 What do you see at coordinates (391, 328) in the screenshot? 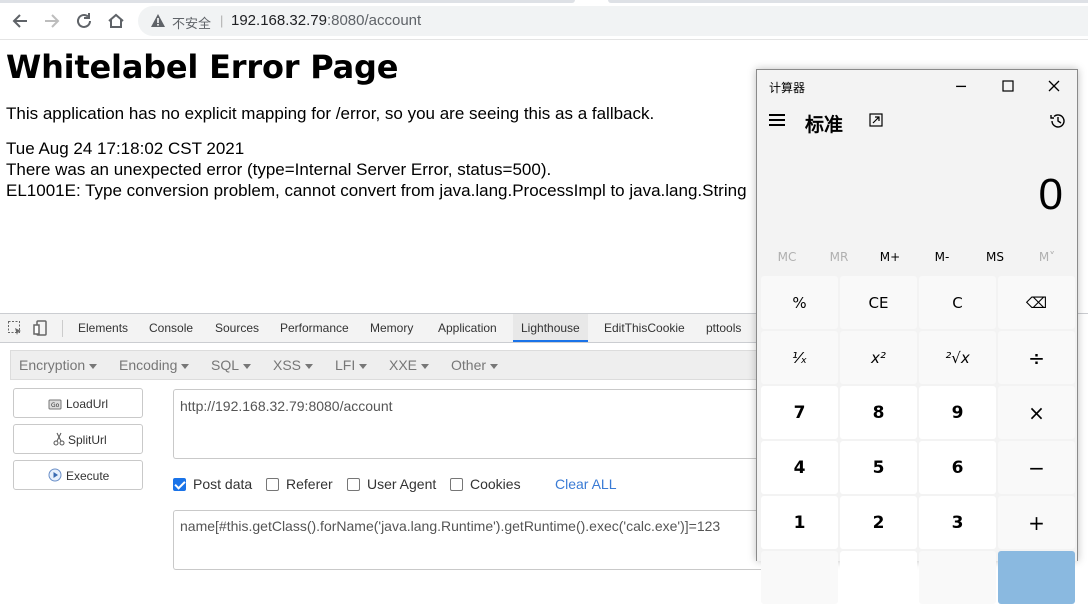
I see `tab-memory: Memory` at bounding box center [391, 328].